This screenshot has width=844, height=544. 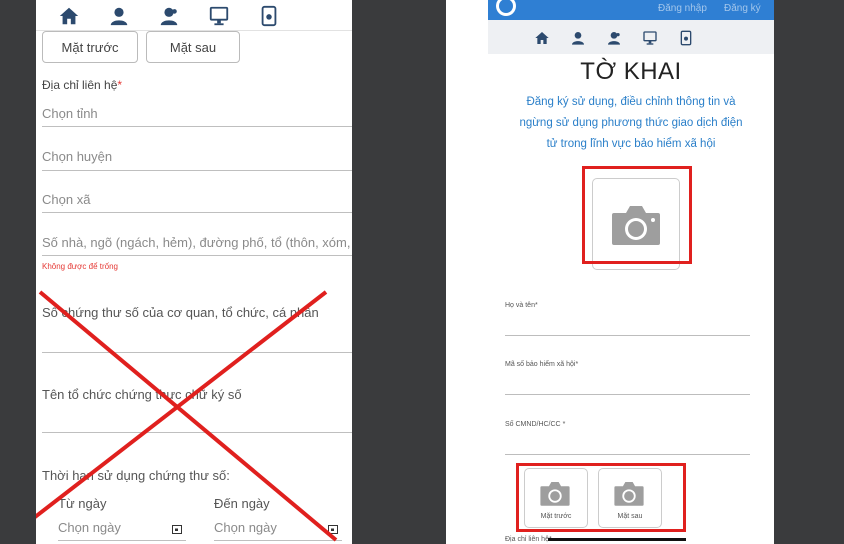 What do you see at coordinates (617, 539) in the screenshot?
I see `redaction-bar` at bounding box center [617, 539].